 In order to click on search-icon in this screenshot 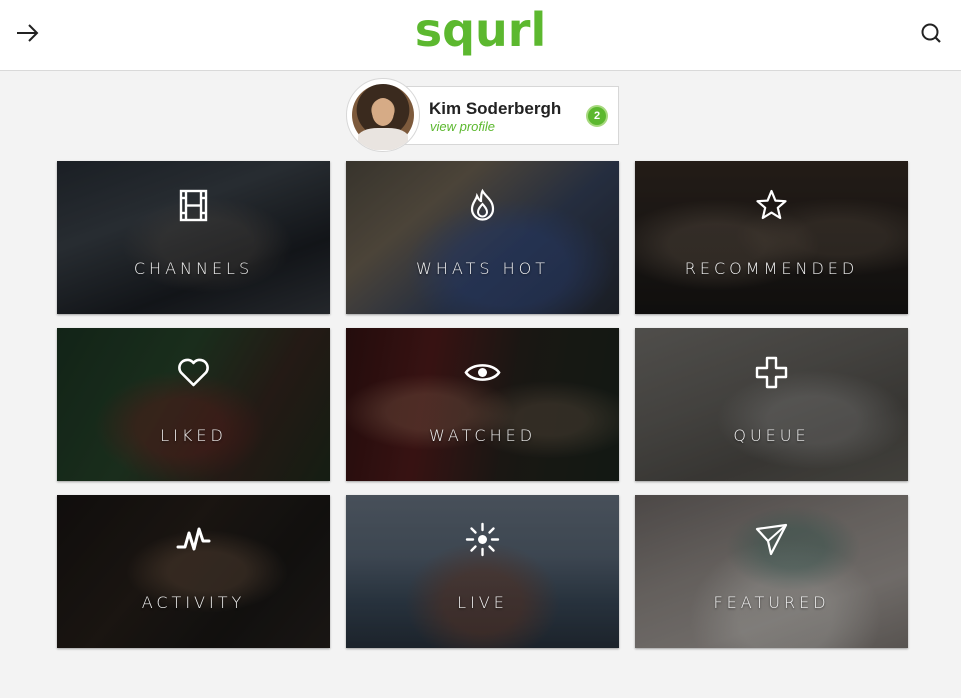, I will do `click(931, 33)`.